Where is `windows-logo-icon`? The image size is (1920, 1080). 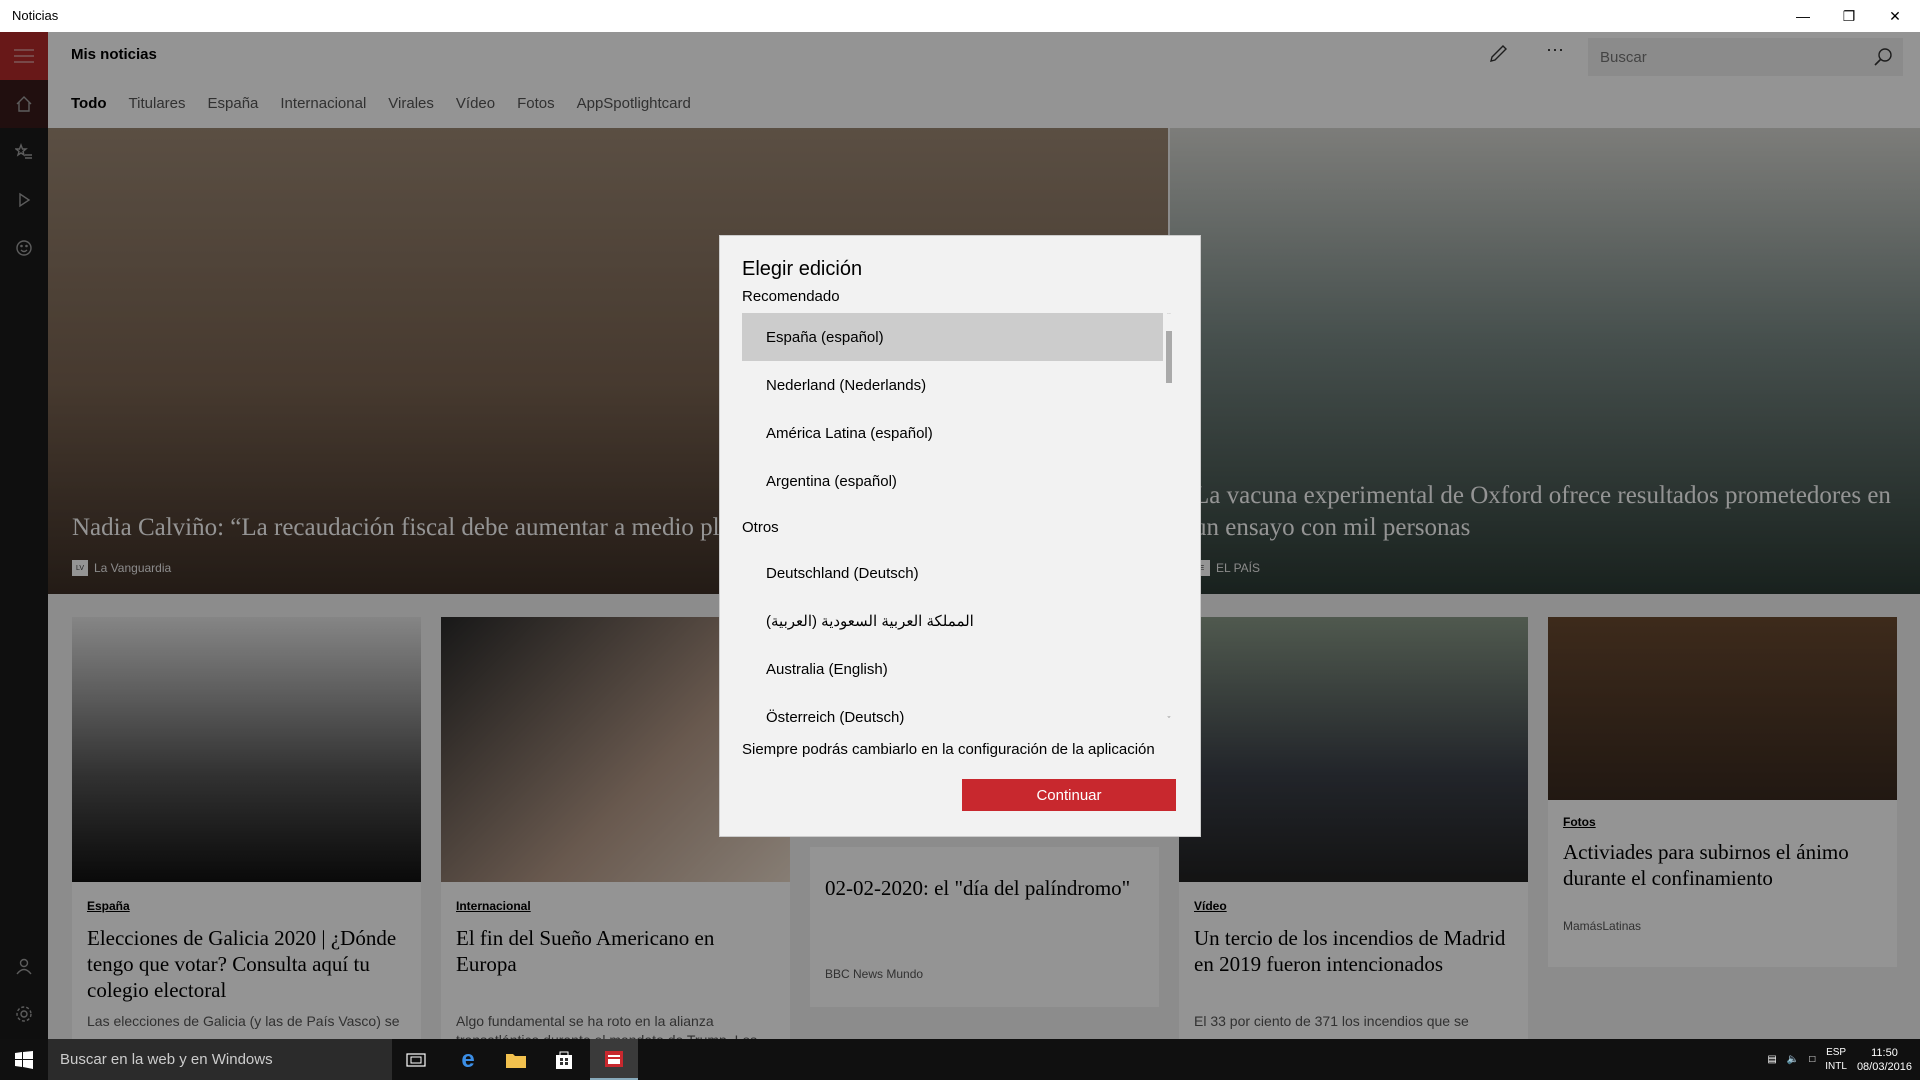
windows-logo-icon is located at coordinates (24, 1059).